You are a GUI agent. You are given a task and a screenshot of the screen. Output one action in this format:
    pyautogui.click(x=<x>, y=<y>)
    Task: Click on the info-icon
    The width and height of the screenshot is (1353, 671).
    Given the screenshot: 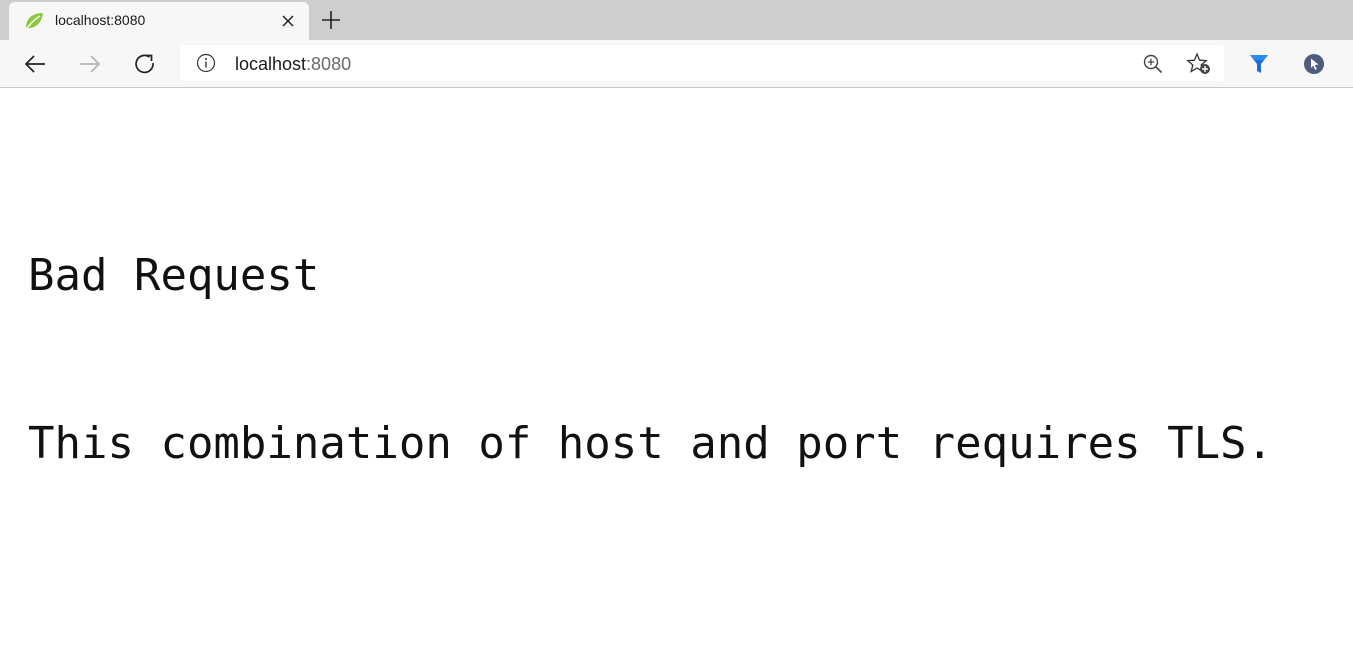 What is the action you would take?
    pyautogui.click(x=206, y=63)
    